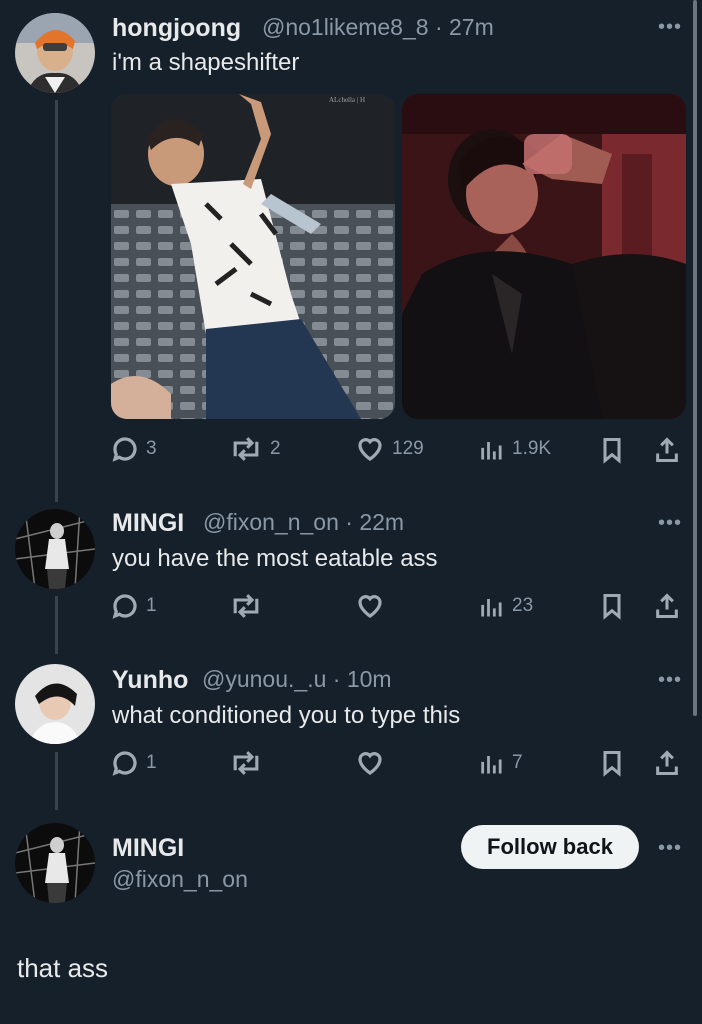 The width and height of the screenshot is (702, 1024). I want to click on author-handle: @yunou._.u · 10m, so click(297, 679).